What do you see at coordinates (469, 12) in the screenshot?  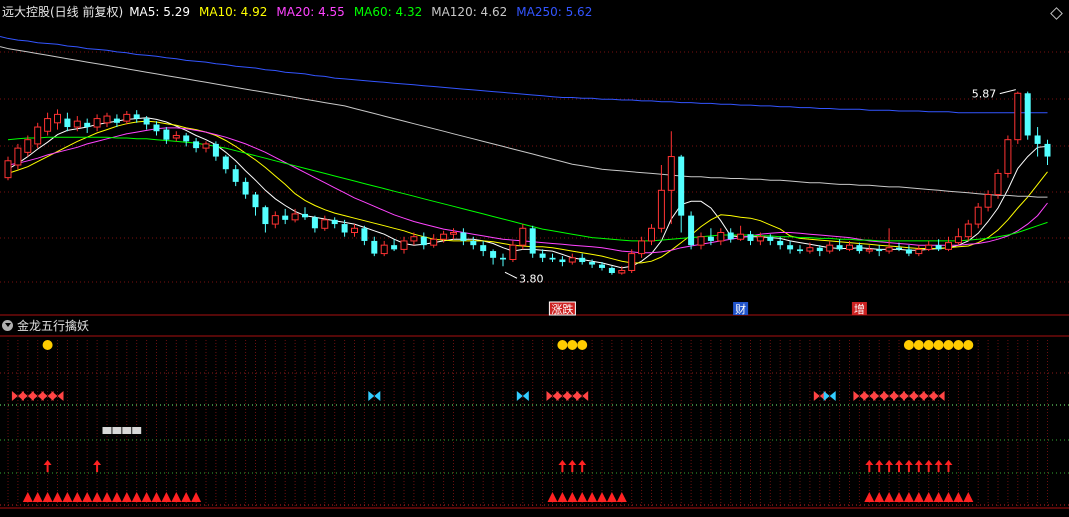 I see `legend-ma120: MA120: 4.62` at bounding box center [469, 12].